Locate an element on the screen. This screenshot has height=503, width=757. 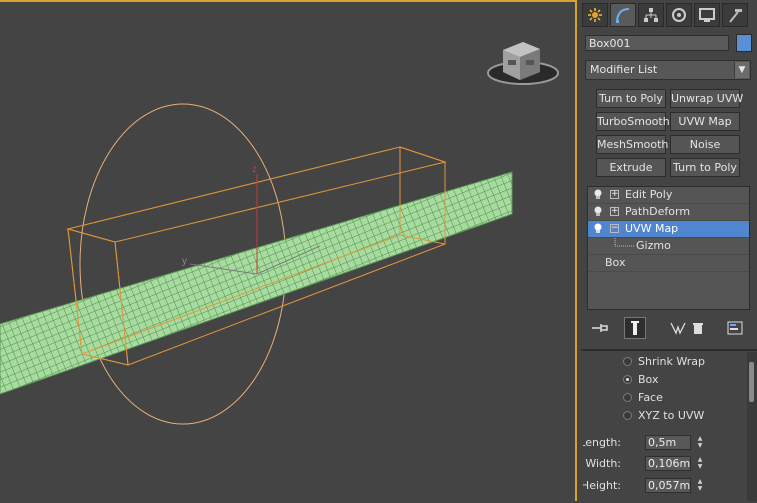
create-icon is located at coordinates (595, 15).